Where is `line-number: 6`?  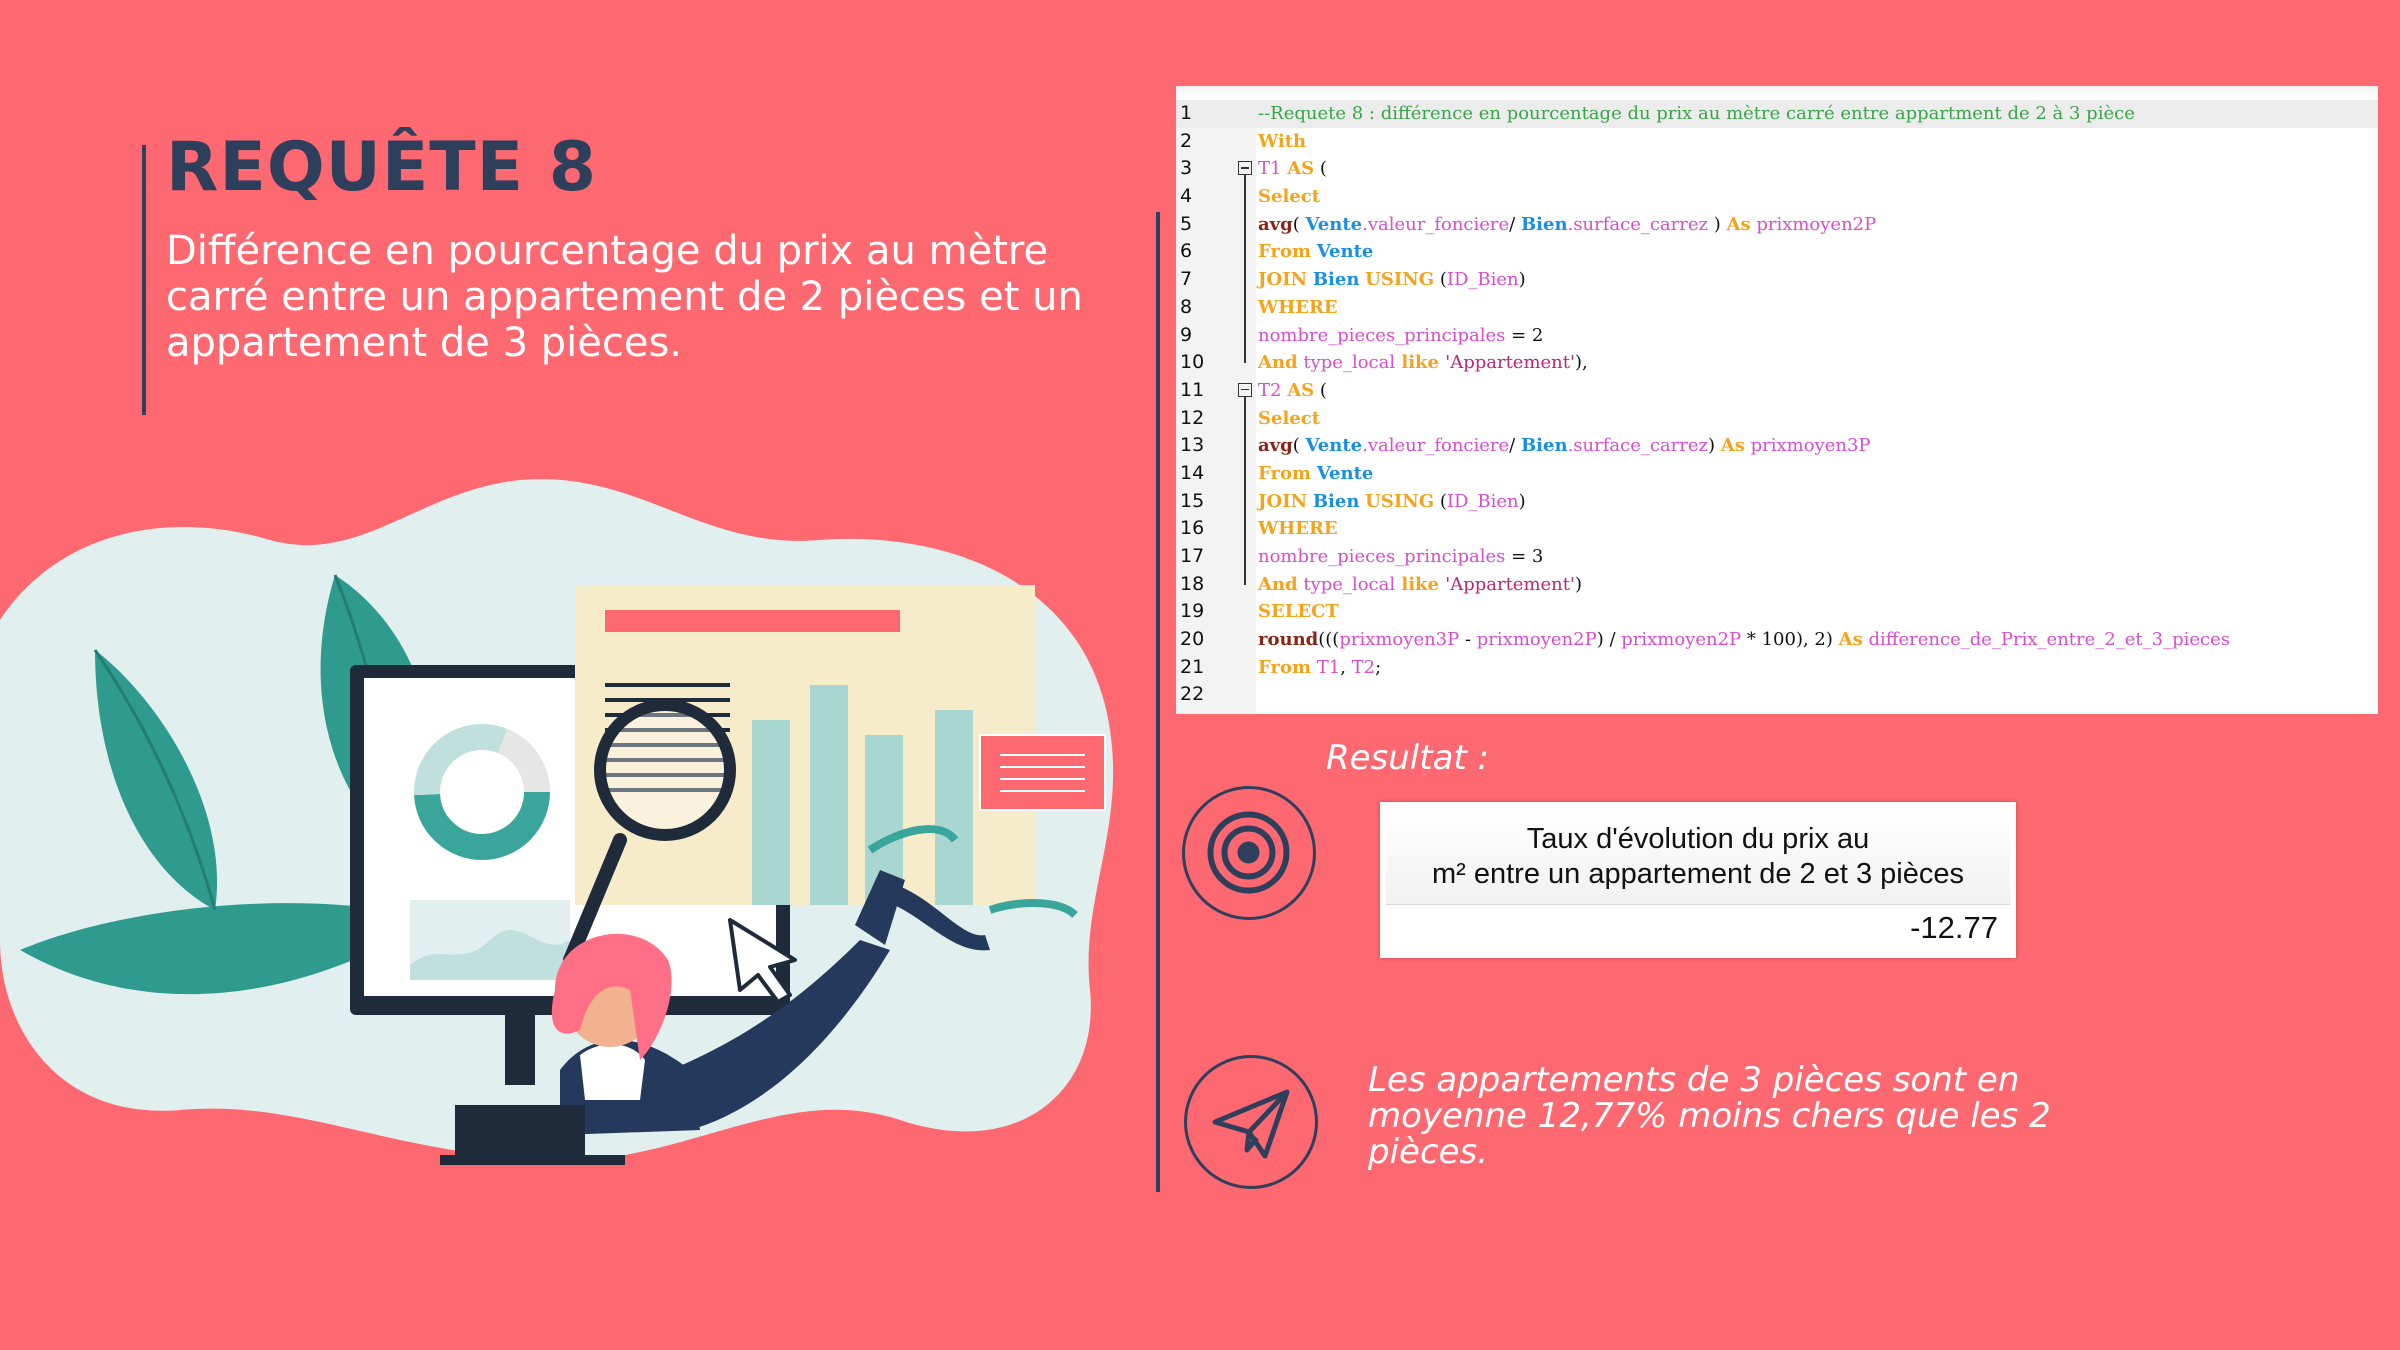
line-number: 6 is located at coordinates (1186, 251).